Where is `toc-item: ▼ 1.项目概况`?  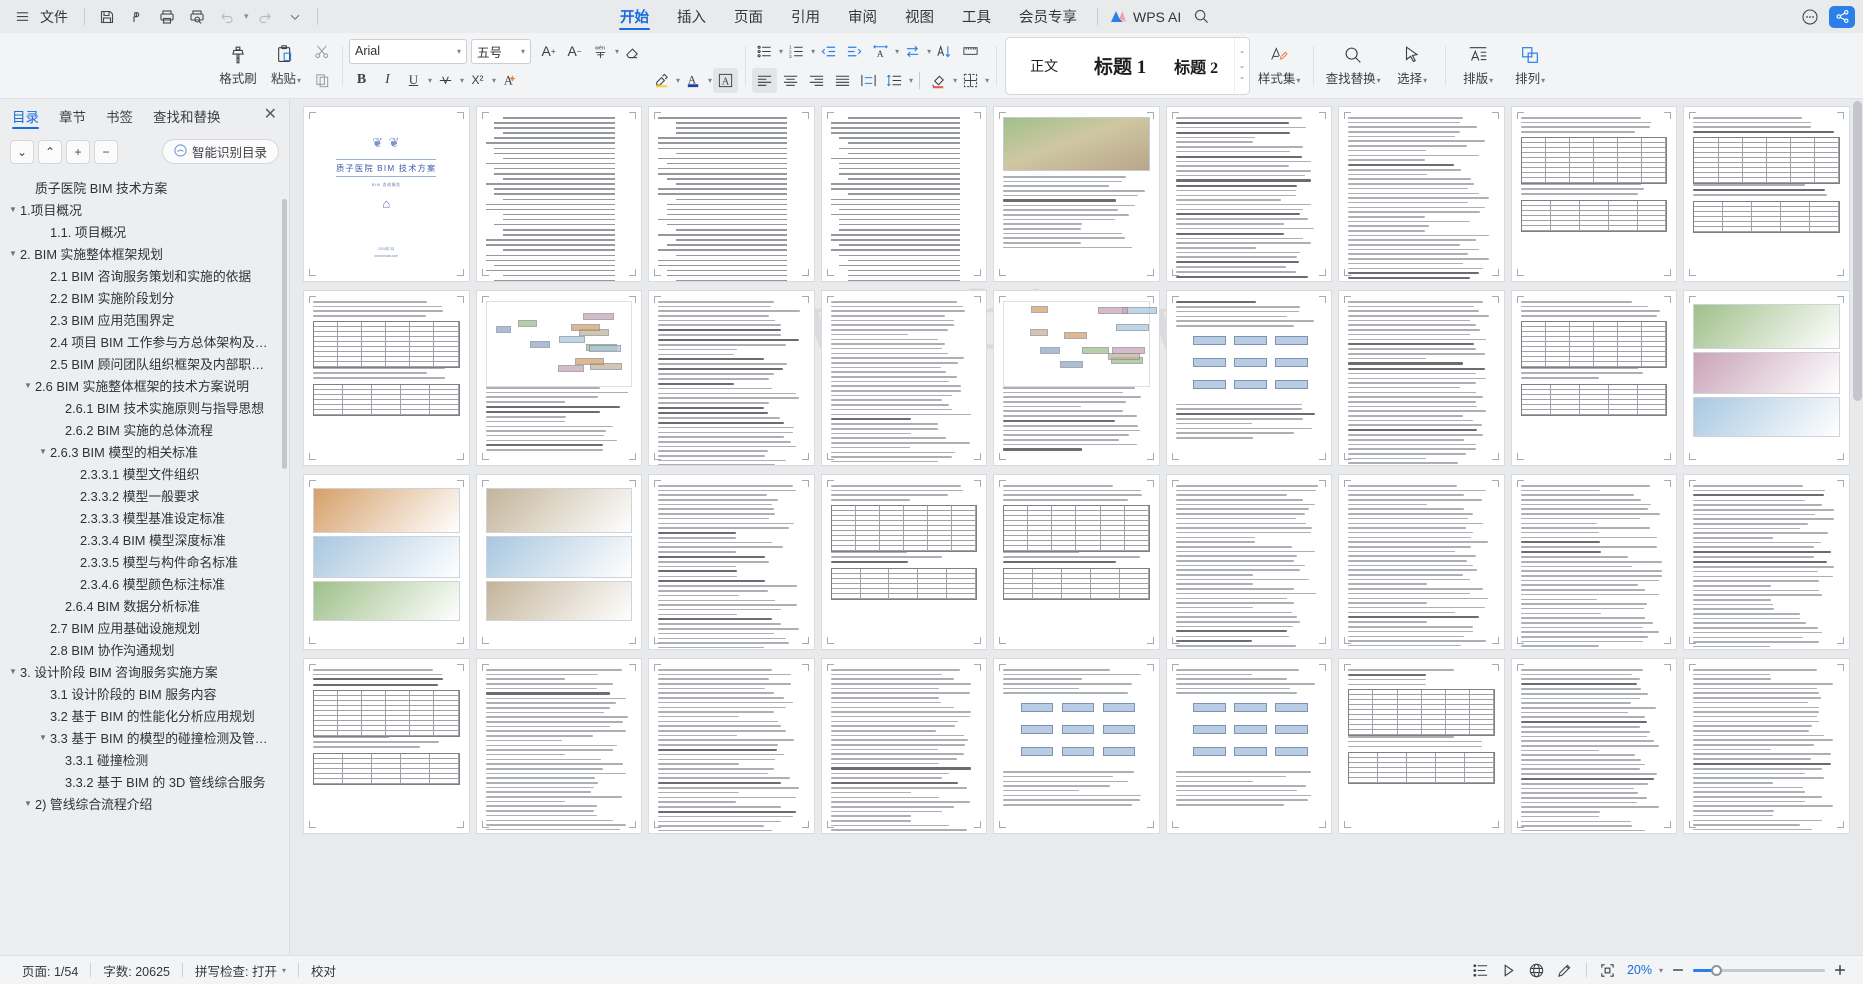
toc-item: ▼ 1.项目概况 is located at coordinates (144, 209).